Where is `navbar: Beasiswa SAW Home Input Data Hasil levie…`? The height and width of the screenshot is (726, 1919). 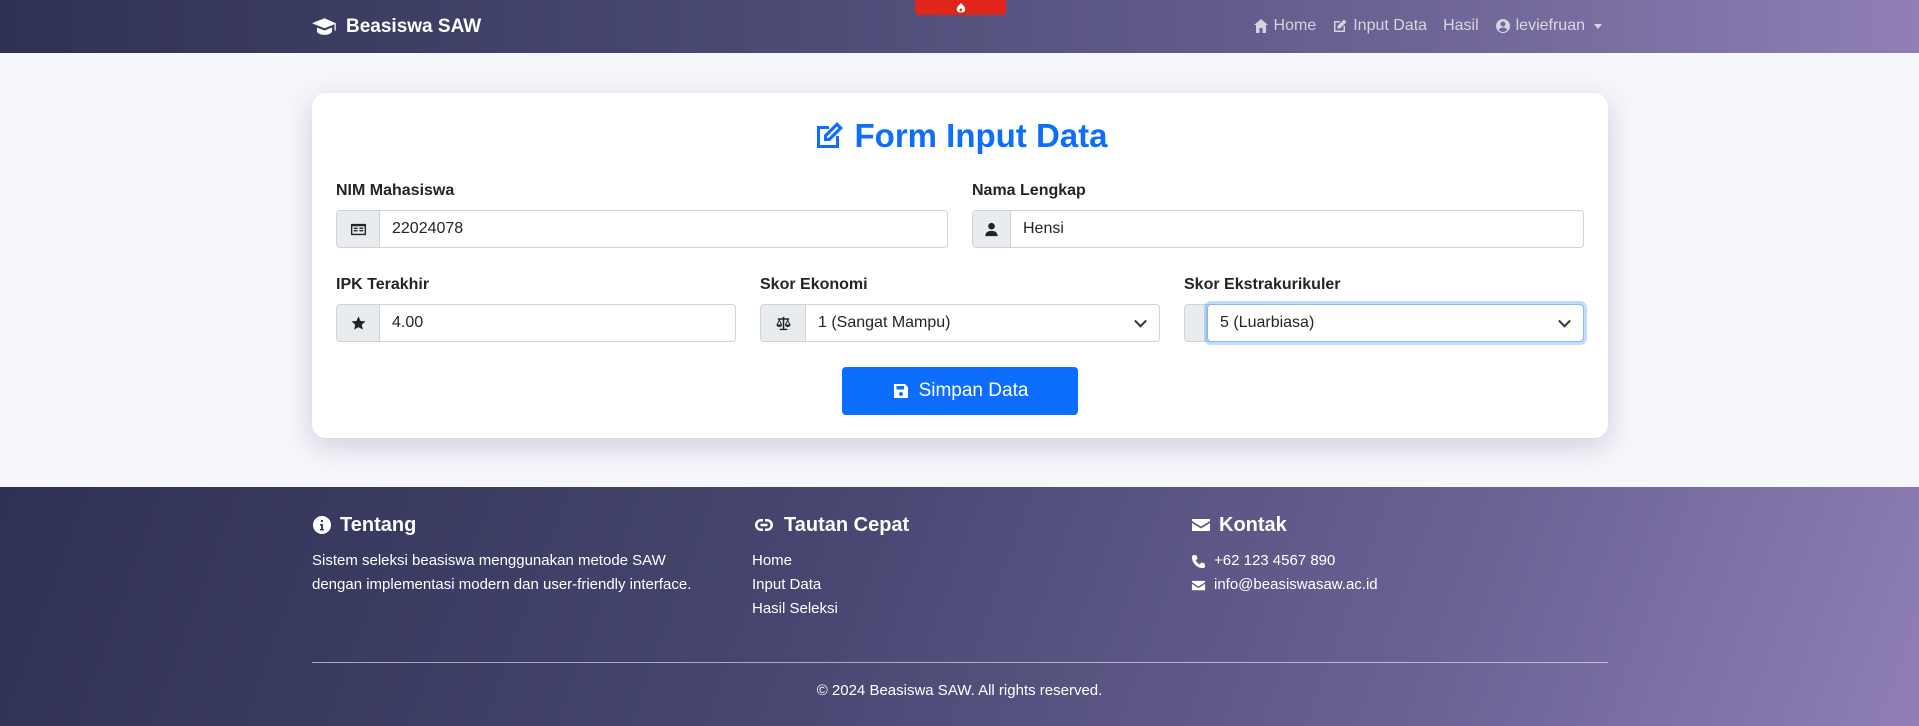 navbar: Beasiswa SAW Home Input Data Hasil levie… is located at coordinates (959, 26).